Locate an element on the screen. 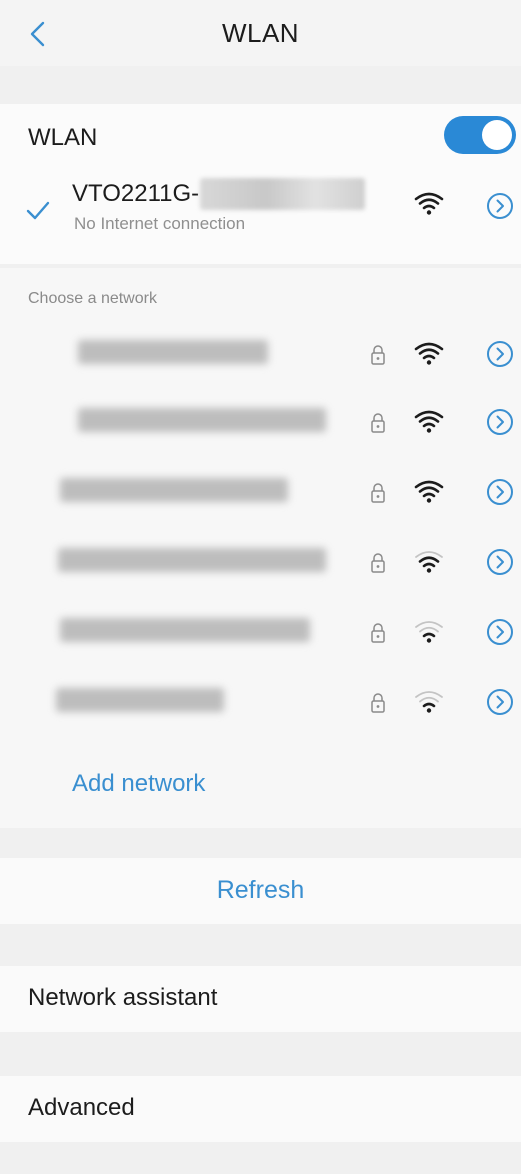 This screenshot has width=521, height=1174. wlan-toggle-label: WLAN is located at coordinates (63, 137).